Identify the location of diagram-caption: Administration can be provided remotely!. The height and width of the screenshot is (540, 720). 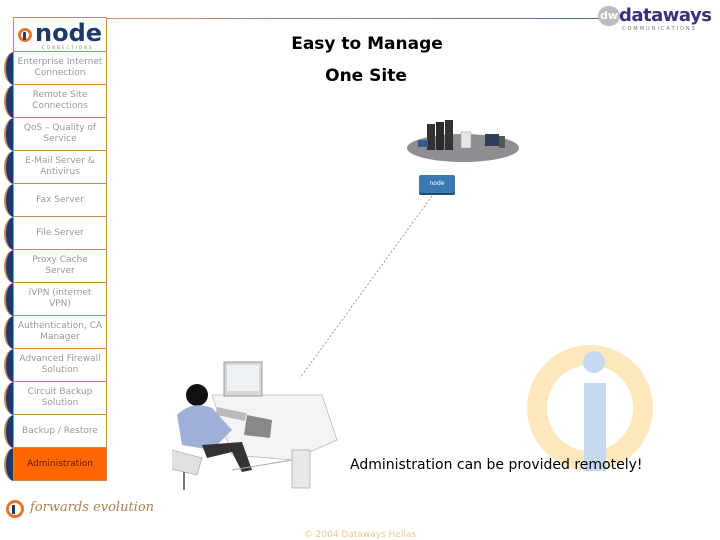
(496, 465).